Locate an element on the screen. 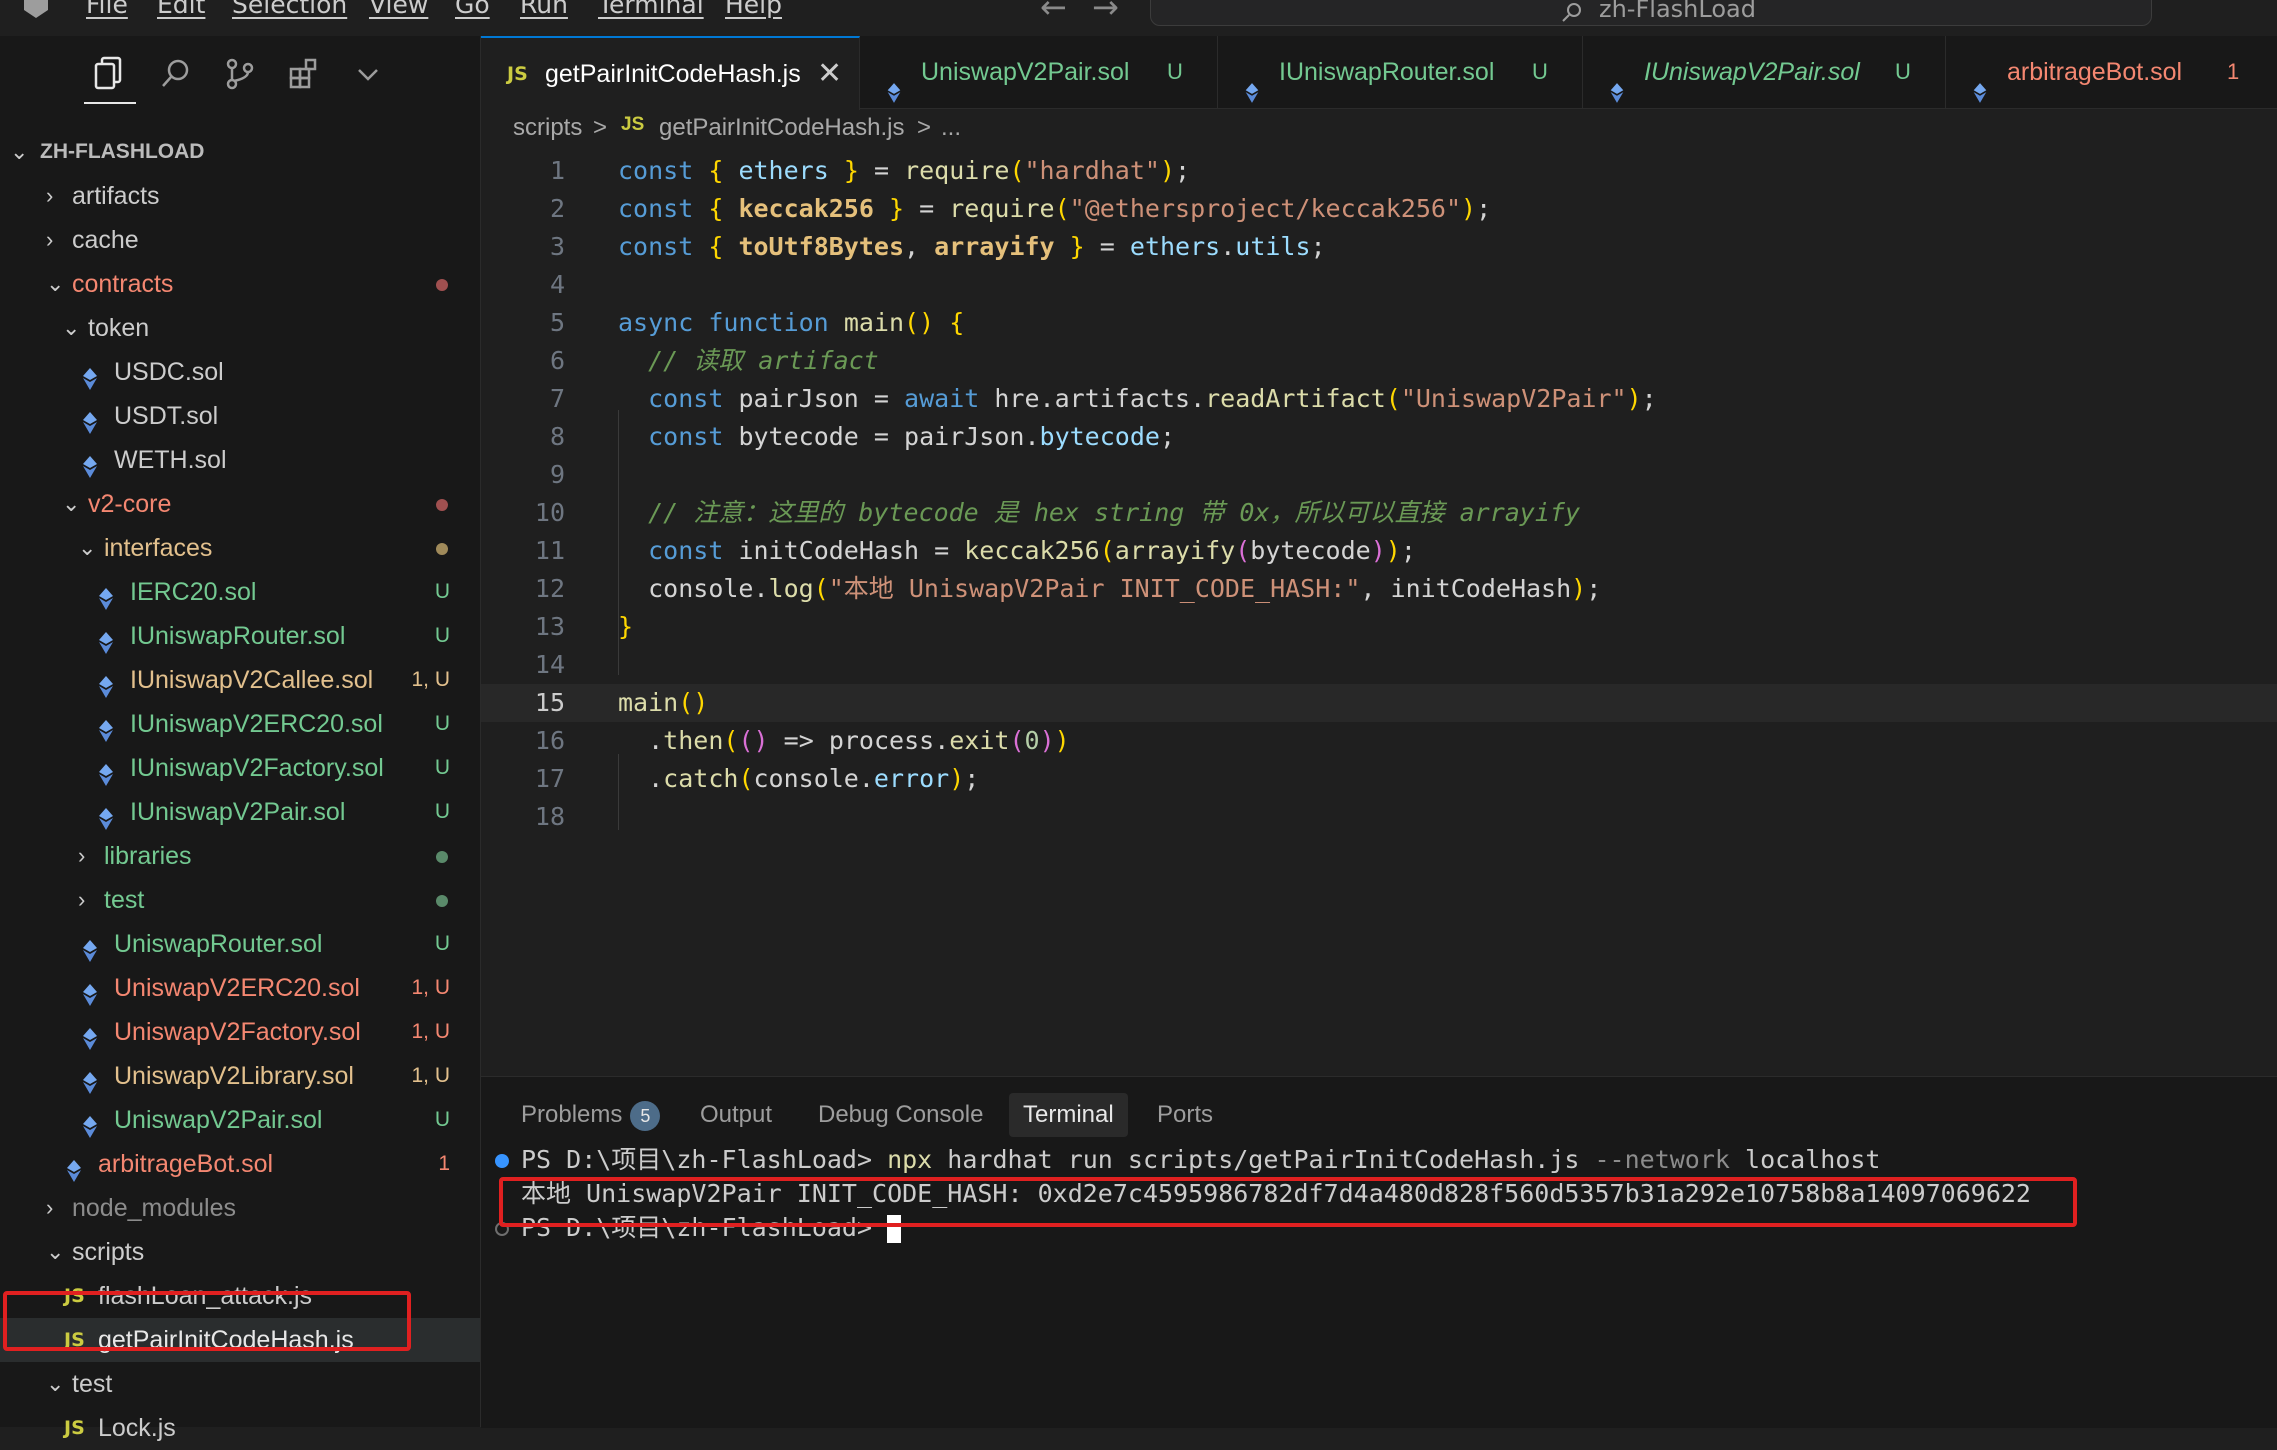 This screenshot has width=2277, height=1450. tree-item-token: ⌄ token is located at coordinates (240, 328).